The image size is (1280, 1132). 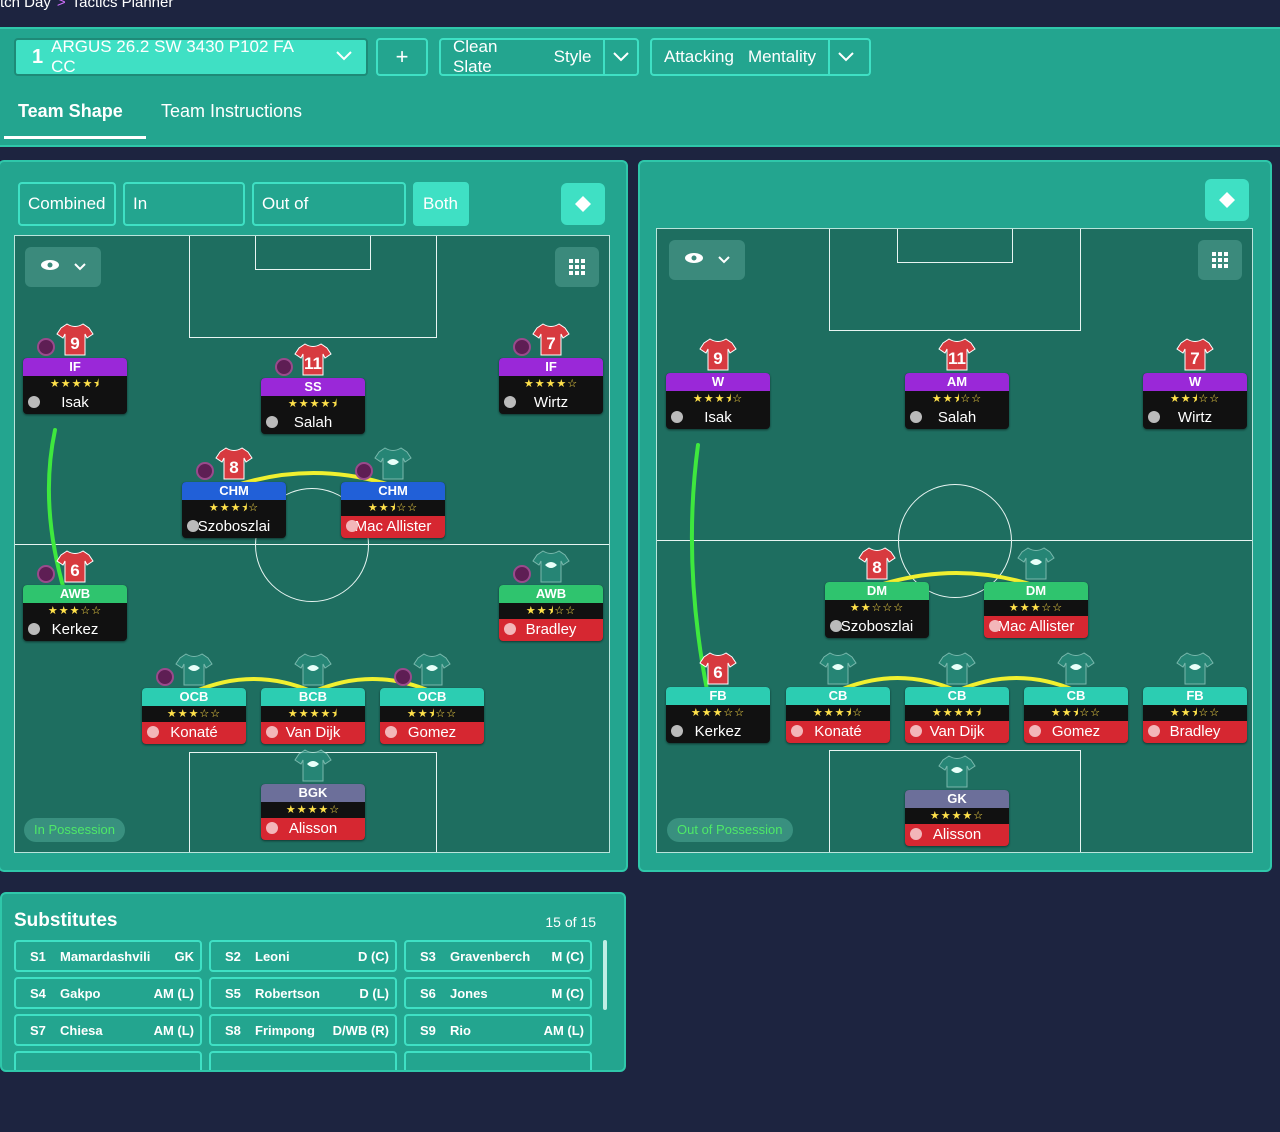 I want to click on player-name-text: Bradley, so click(x=1195, y=731).